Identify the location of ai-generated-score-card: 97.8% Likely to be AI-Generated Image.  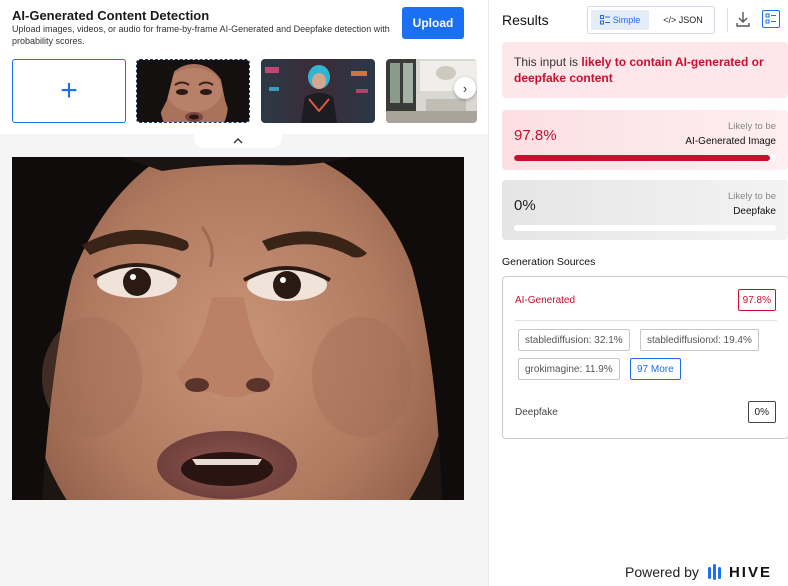
(645, 140).